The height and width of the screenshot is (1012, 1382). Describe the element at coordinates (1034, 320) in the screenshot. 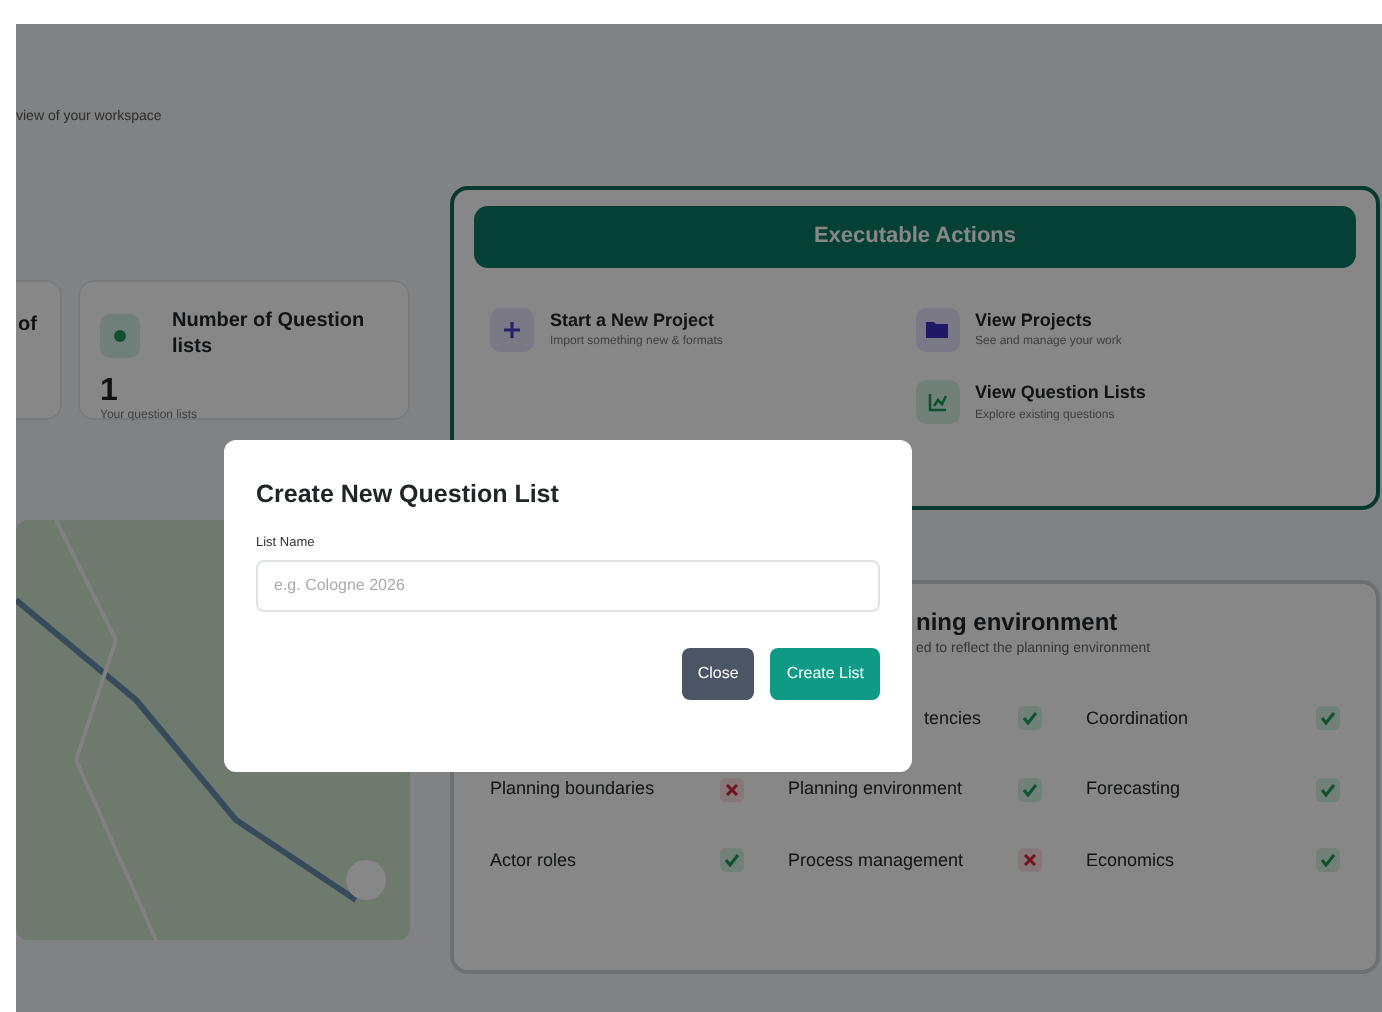

I see `action-title: View Projects` at that location.